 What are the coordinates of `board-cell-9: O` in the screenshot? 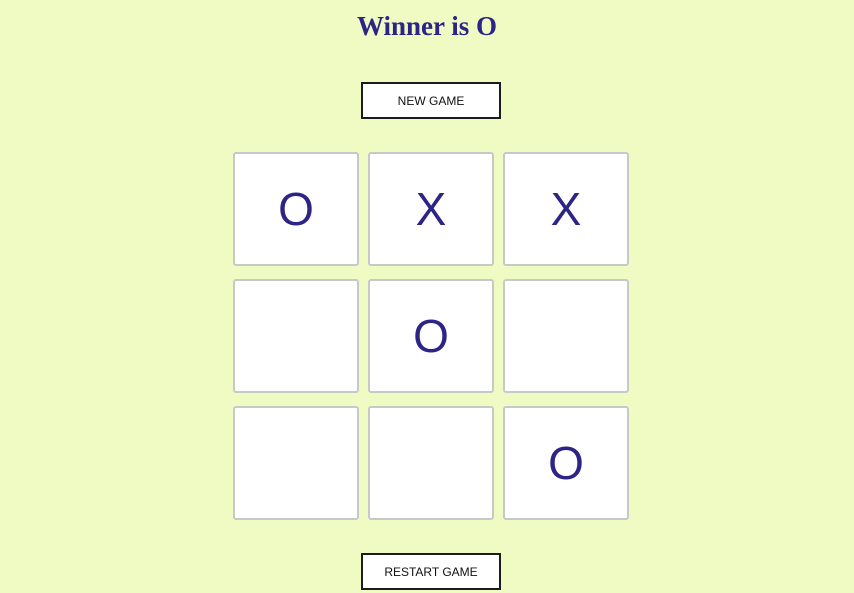 It's located at (566, 463).